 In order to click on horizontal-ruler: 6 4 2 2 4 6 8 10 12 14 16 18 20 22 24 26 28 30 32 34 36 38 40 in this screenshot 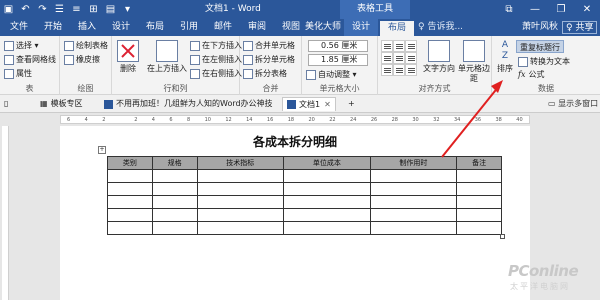, I will do `click(300, 119)`.